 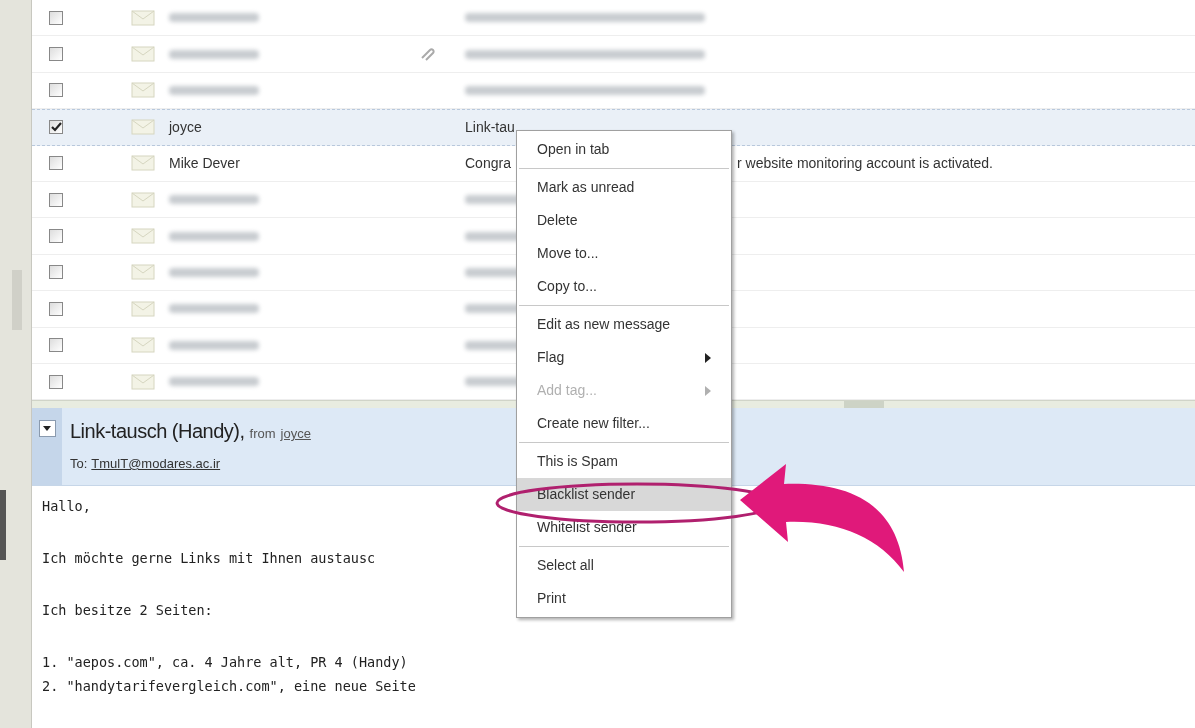 What do you see at coordinates (624, 220) in the screenshot?
I see `menu-item: Delete` at bounding box center [624, 220].